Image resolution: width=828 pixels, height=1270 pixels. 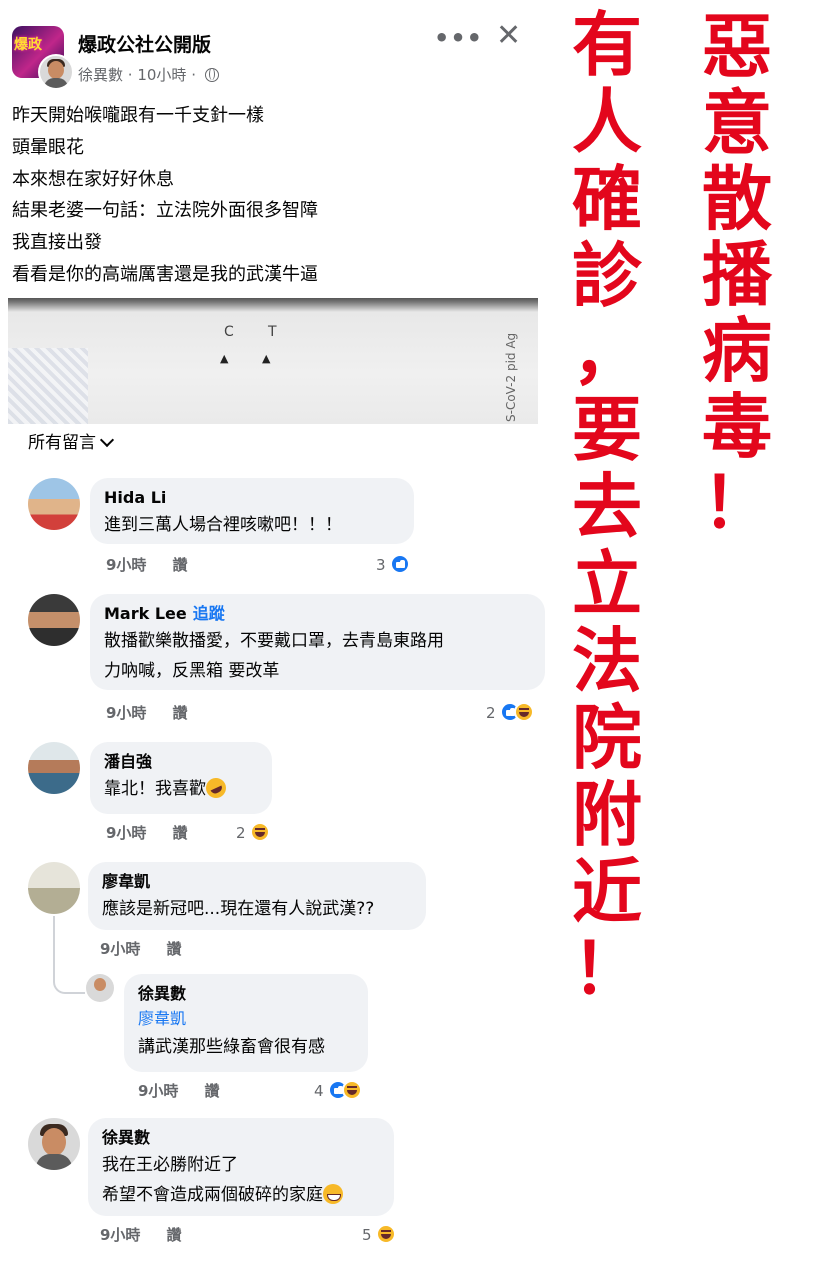 What do you see at coordinates (100, 75) in the screenshot?
I see `poster-name: 徐異數` at bounding box center [100, 75].